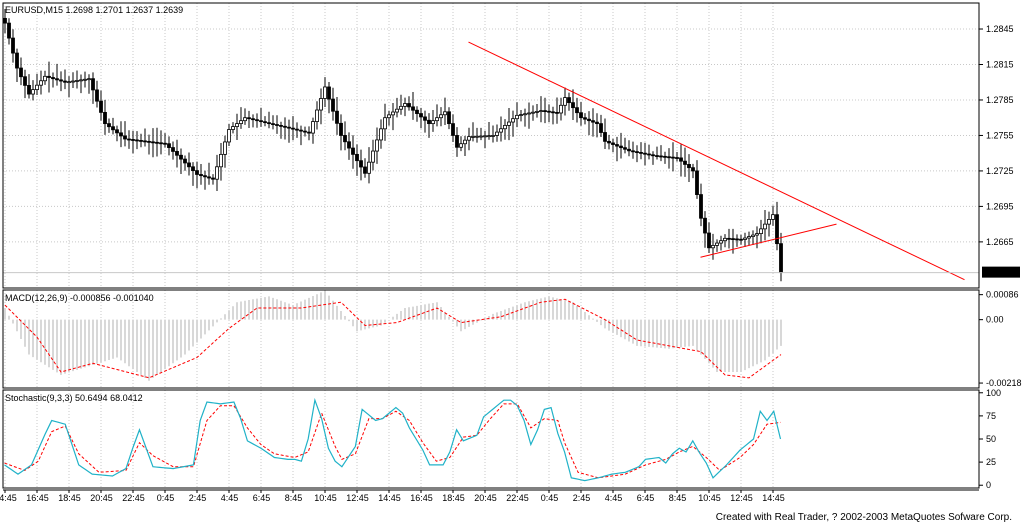 This screenshot has width=1024, height=525. What do you see at coordinates (741, 498) in the screenshot?
I see `time-tick-label: 12:45` at bounding box center [741, 498].